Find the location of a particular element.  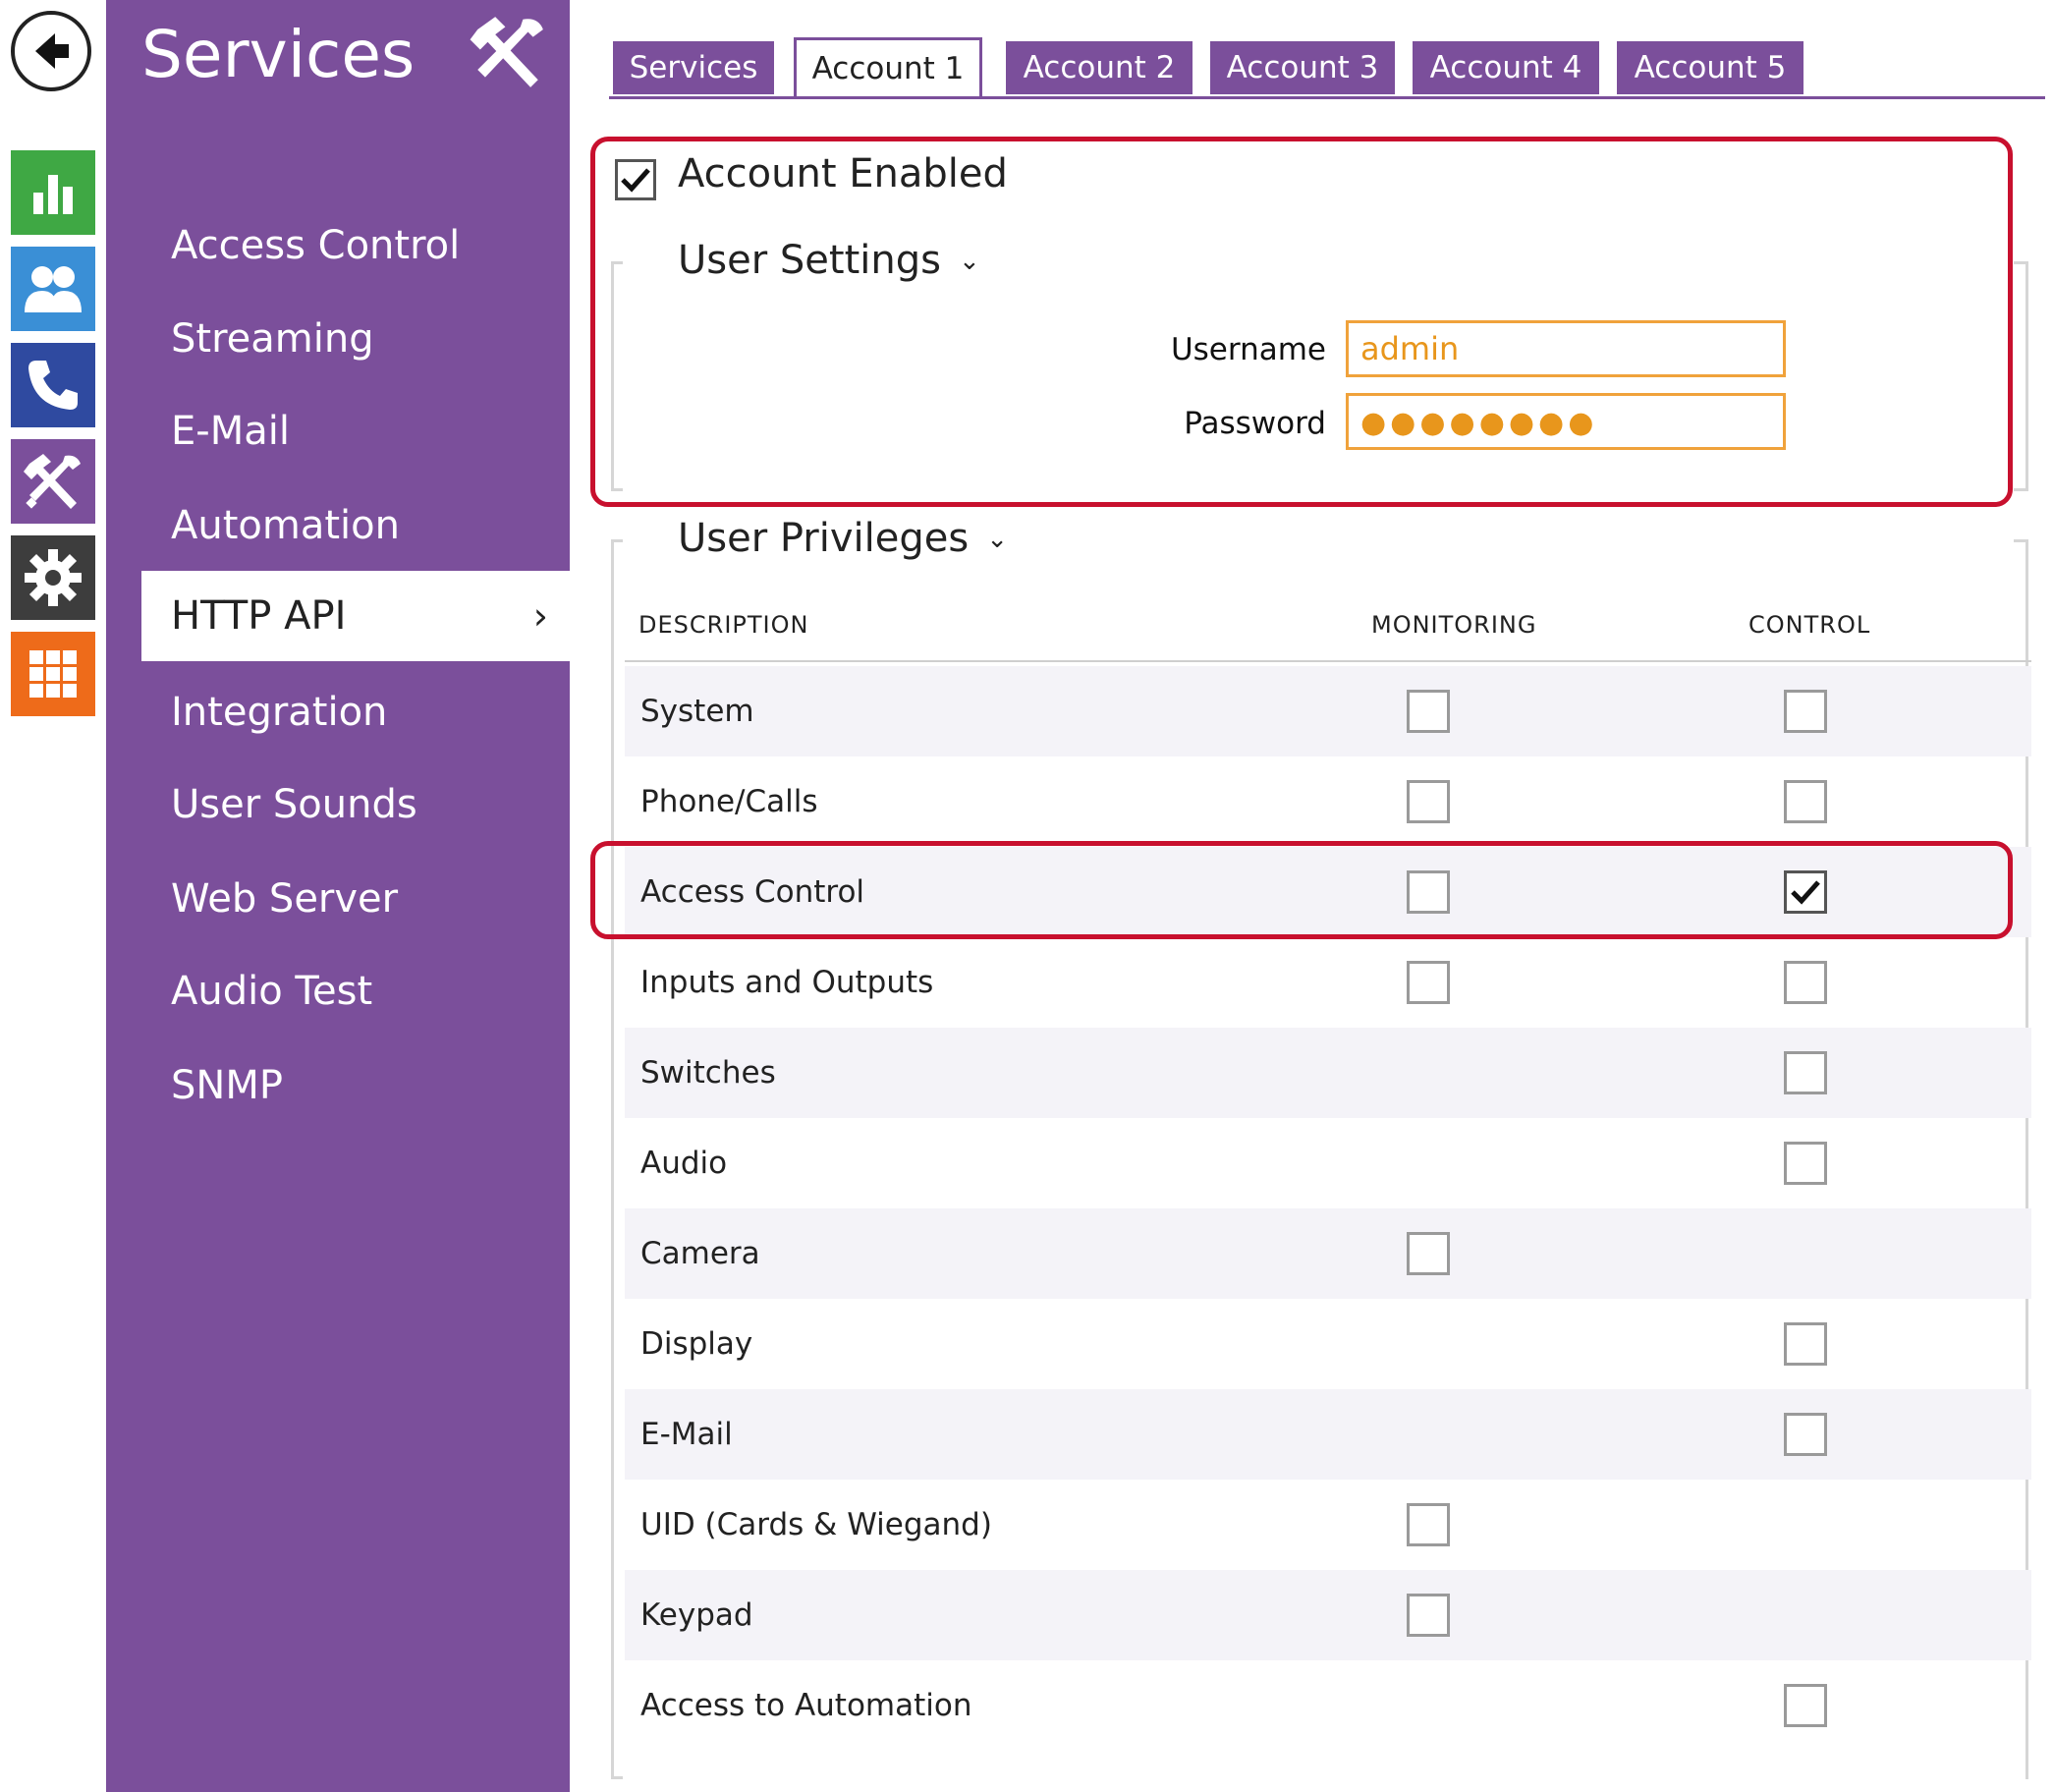

privilege-label: Phone/Calls is located at coordinates (729, 801).